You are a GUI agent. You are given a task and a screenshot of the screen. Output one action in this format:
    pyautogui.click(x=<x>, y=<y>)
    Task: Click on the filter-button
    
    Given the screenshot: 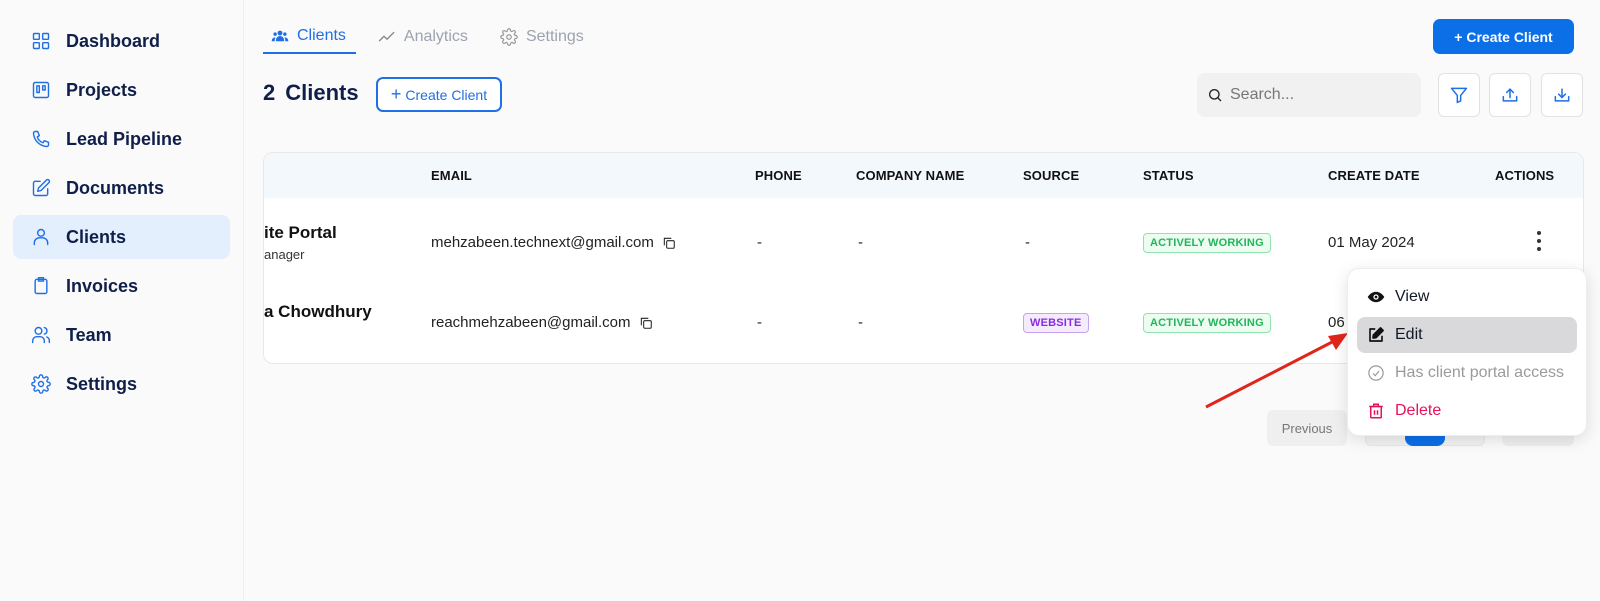 What is the action you would take?
    pyautogui.click(x=1459, y=95)
    